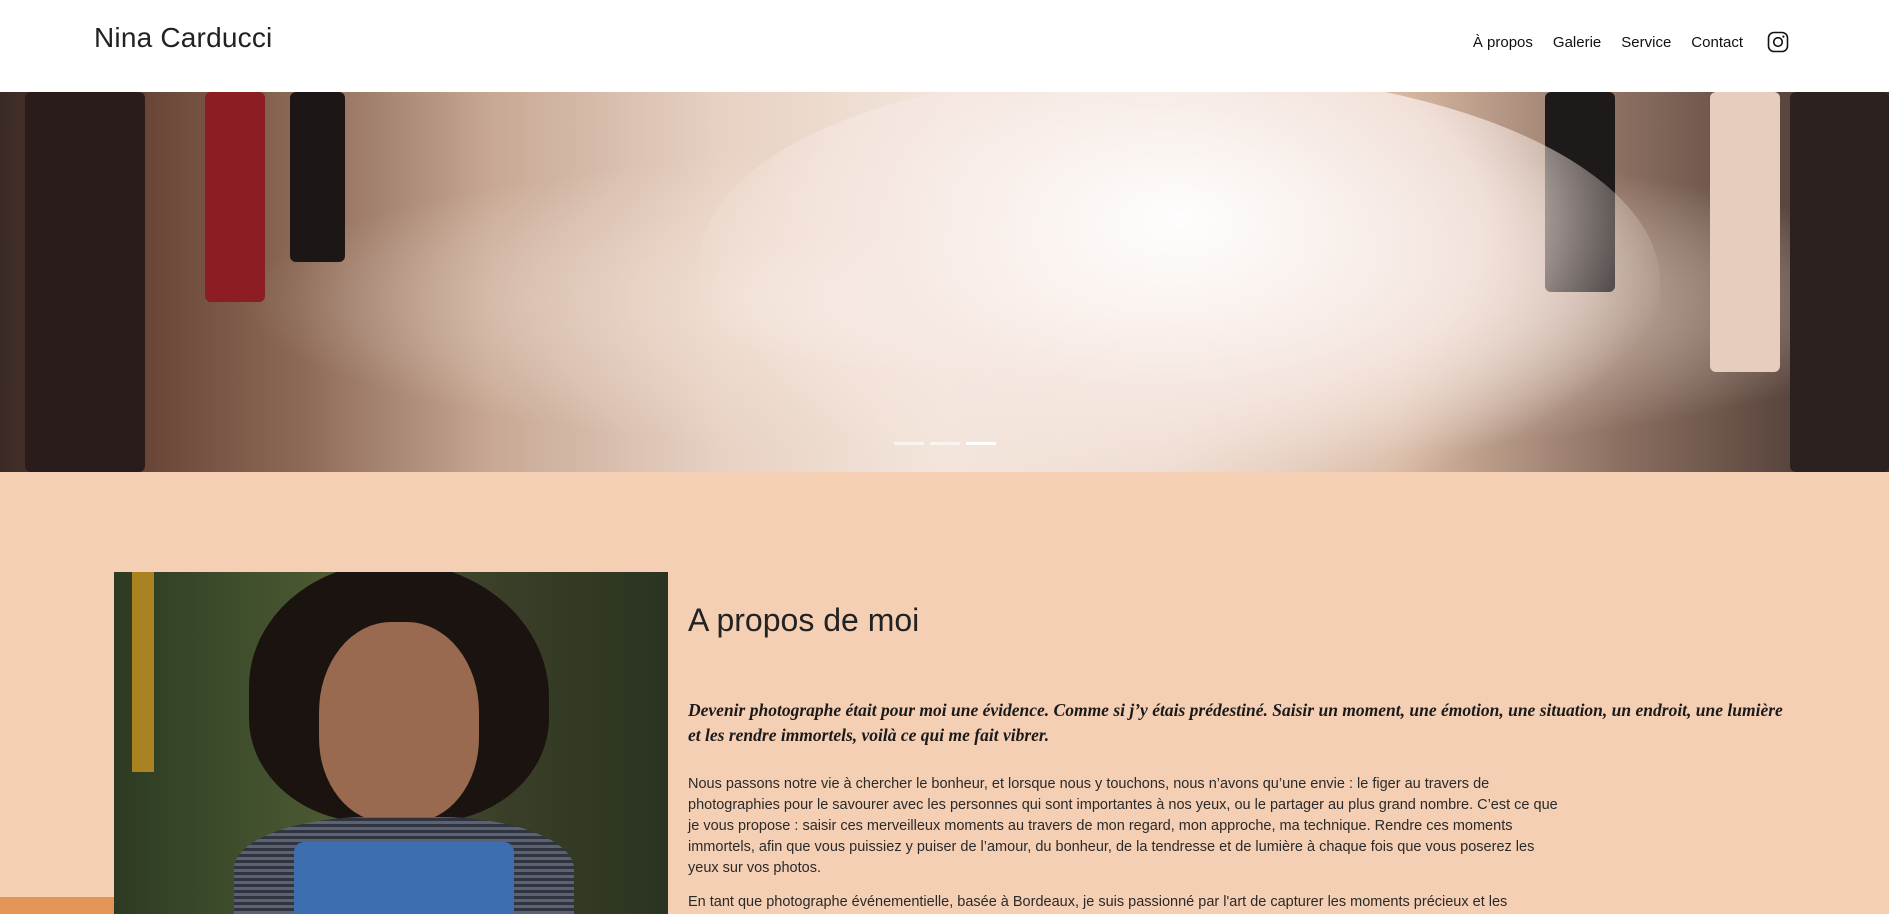 Image resolution: width=1889 pixels, height=914 pixels. I want to click on portrait-background-detail, so click(143, 672).